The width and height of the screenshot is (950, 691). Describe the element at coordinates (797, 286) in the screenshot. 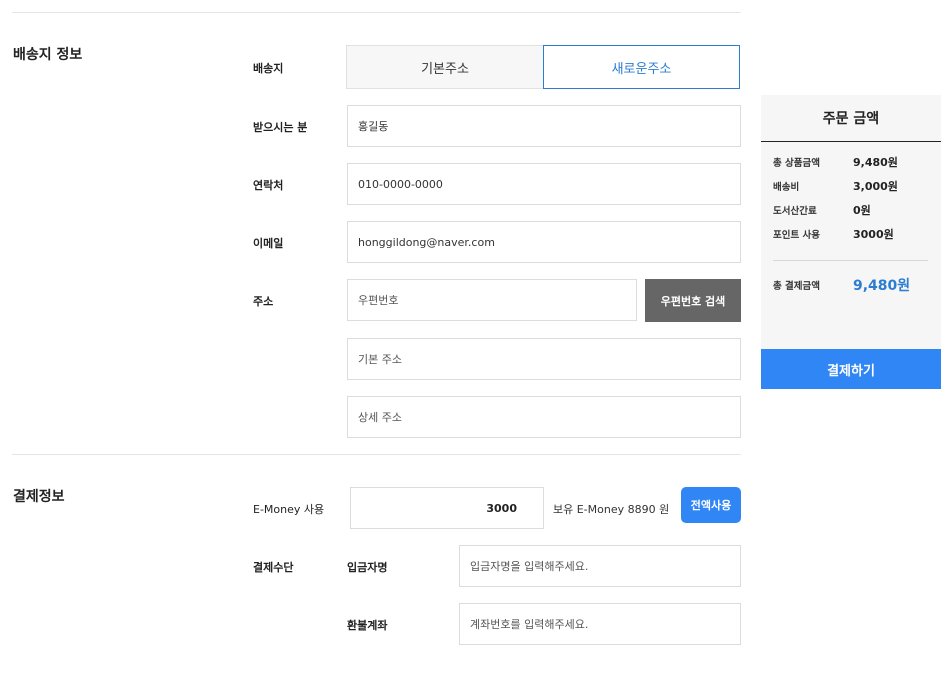

I see `summary-total-label: 총 결제금액` at that location.